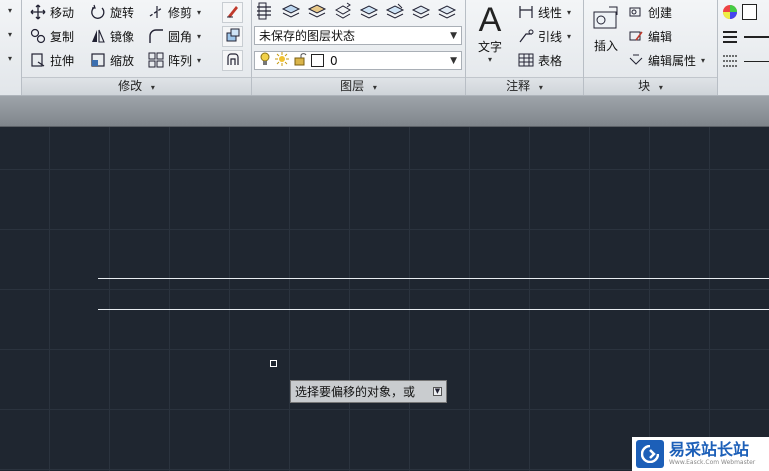  I want to click on insert-button: 插入, so click(606, 29).